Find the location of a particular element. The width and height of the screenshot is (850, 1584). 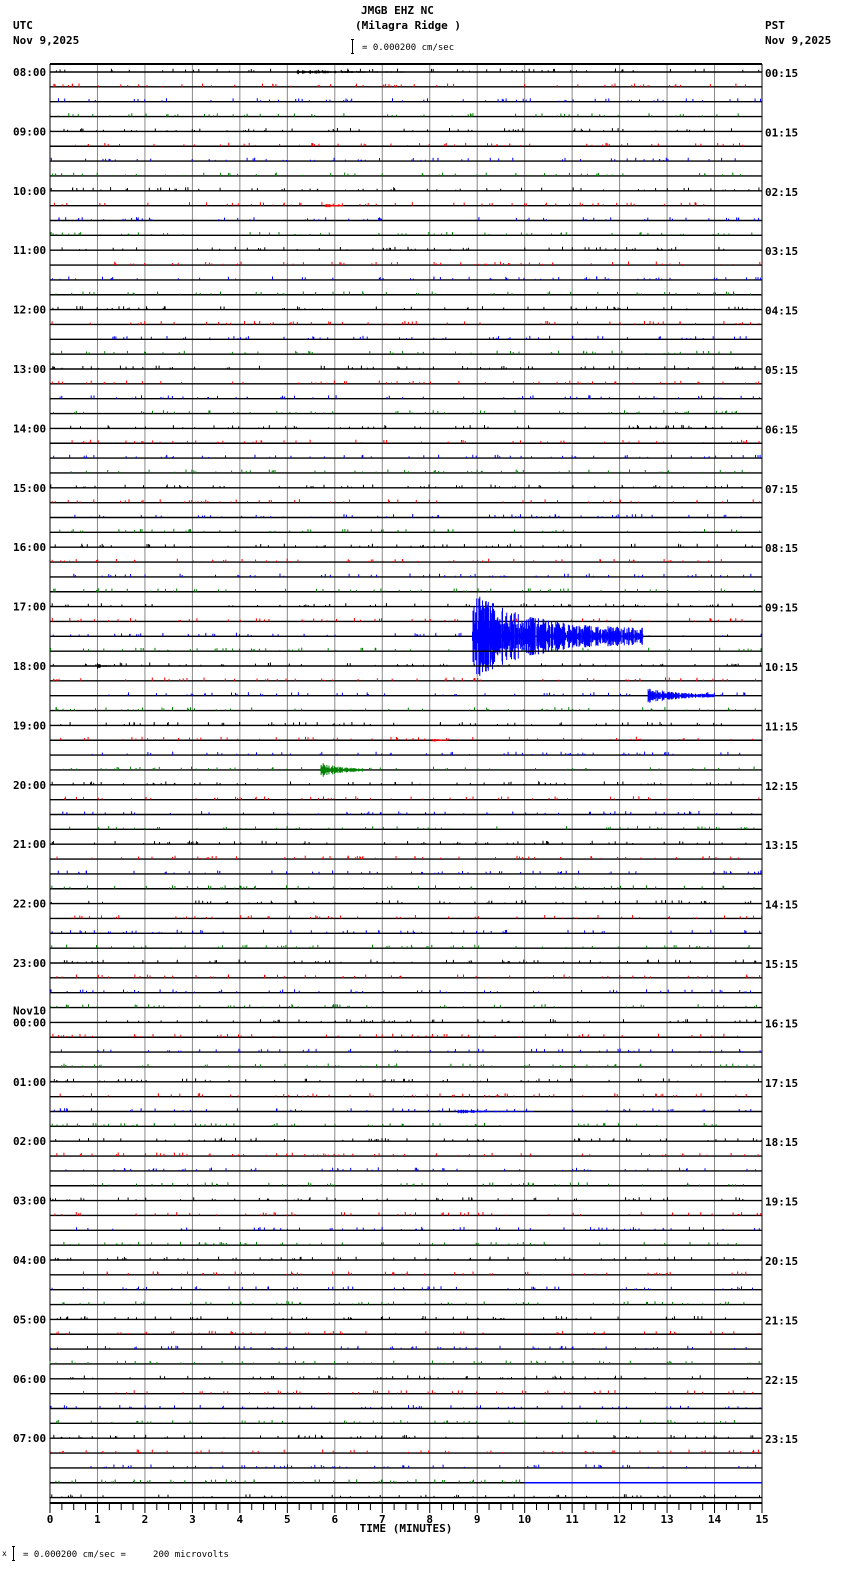

pst-hour-label: 12:15 is located at coordinates (781, 786).